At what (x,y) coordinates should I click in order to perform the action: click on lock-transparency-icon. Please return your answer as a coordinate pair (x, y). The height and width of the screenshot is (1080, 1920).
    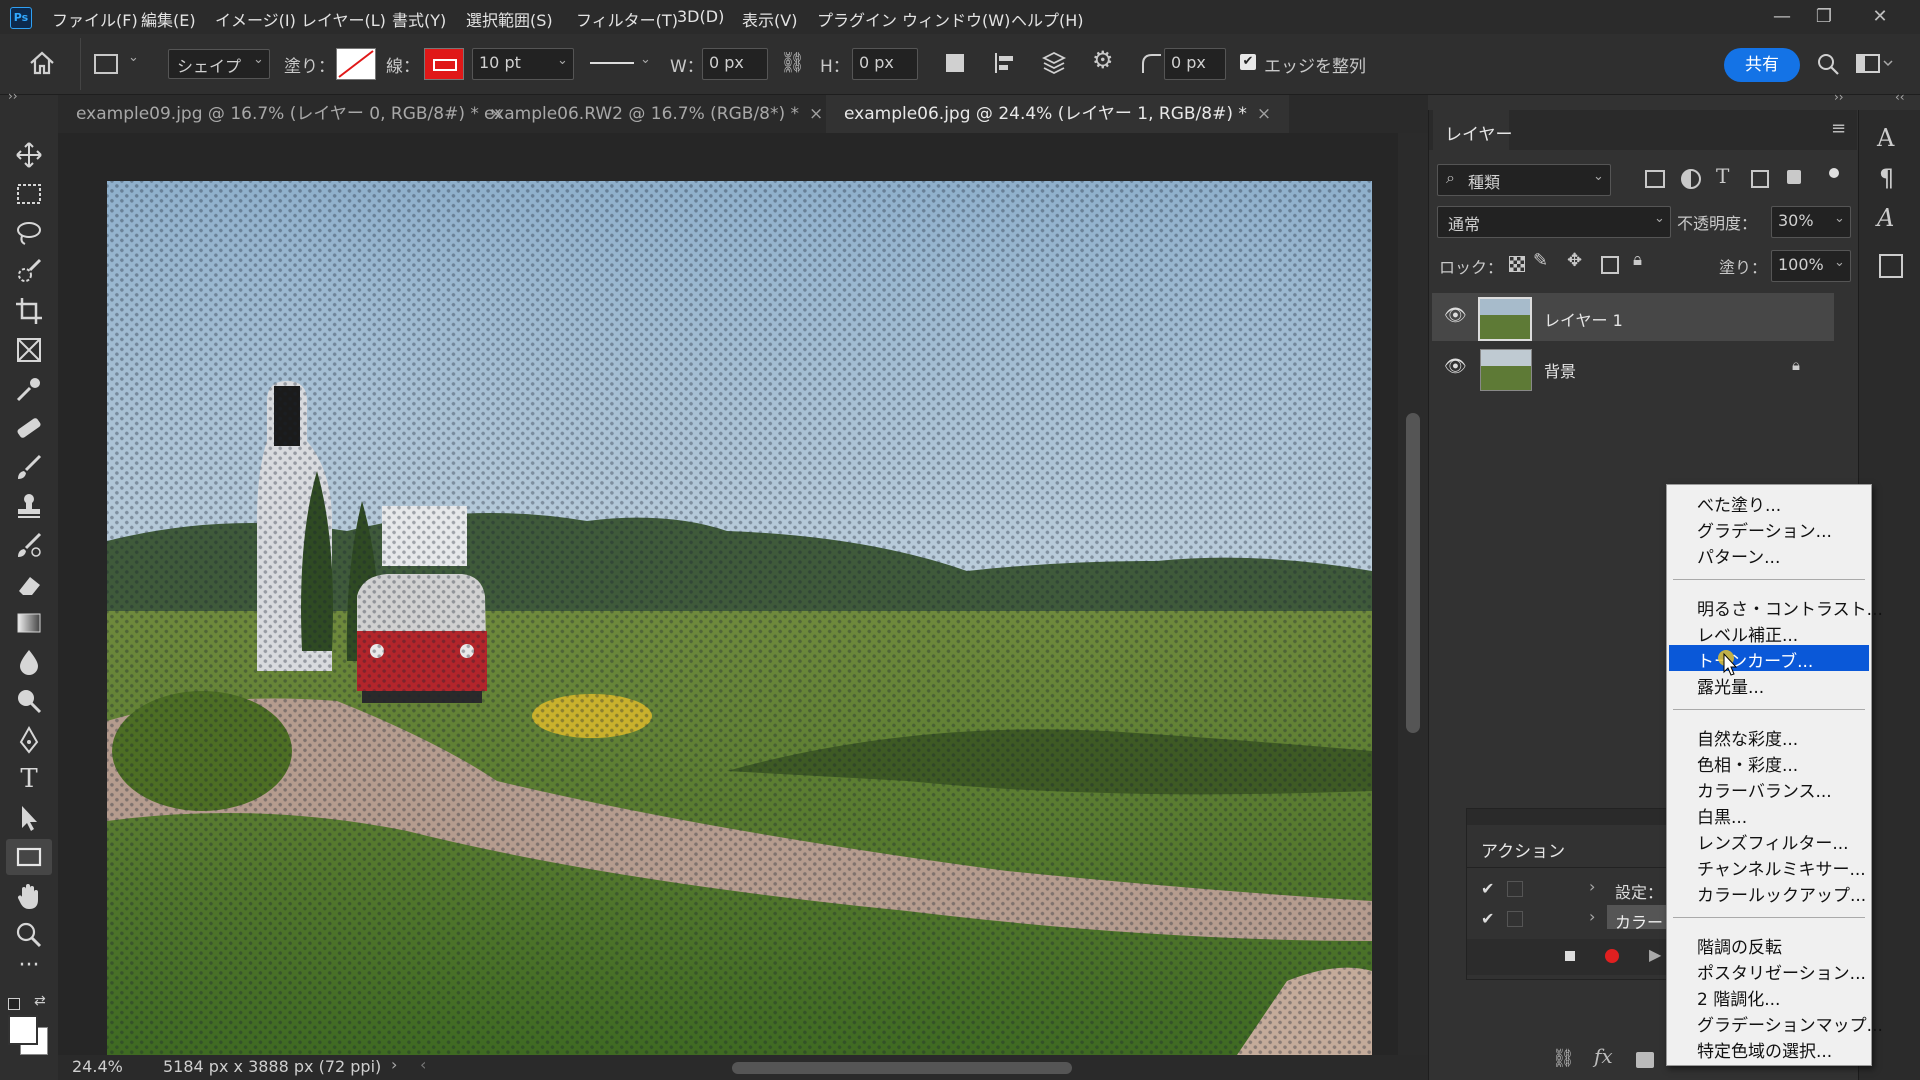
    Looking at the image, I should click on (1517, 264).